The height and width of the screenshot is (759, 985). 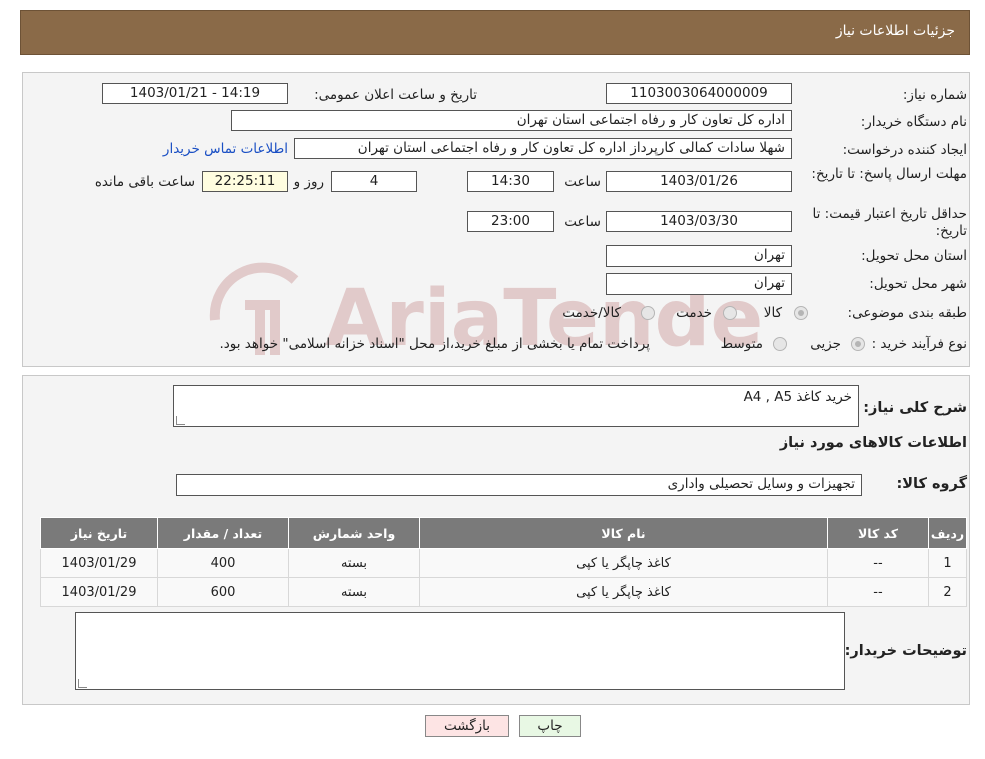 What do you see at coordinates (895, 31) in the screenshot?
I see `page-title: جزئیات اطلاعات نیاز` at bounding box center [895, 31].